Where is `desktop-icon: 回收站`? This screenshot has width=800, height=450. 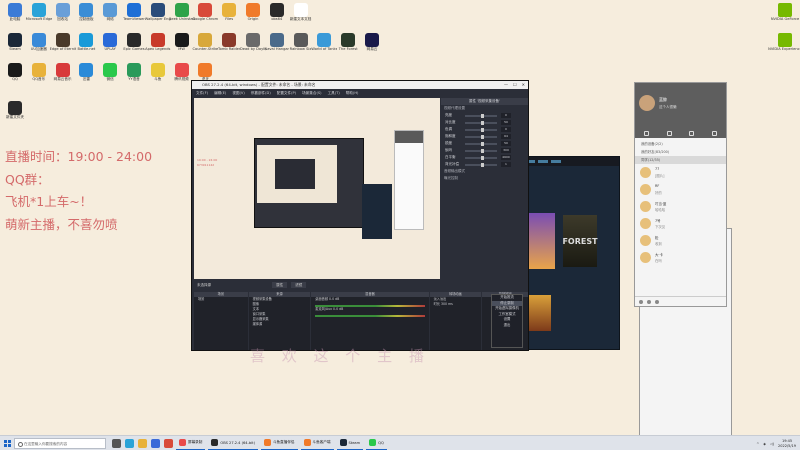 desktop-icon: 回收站 is located at coordinates (63, 16).